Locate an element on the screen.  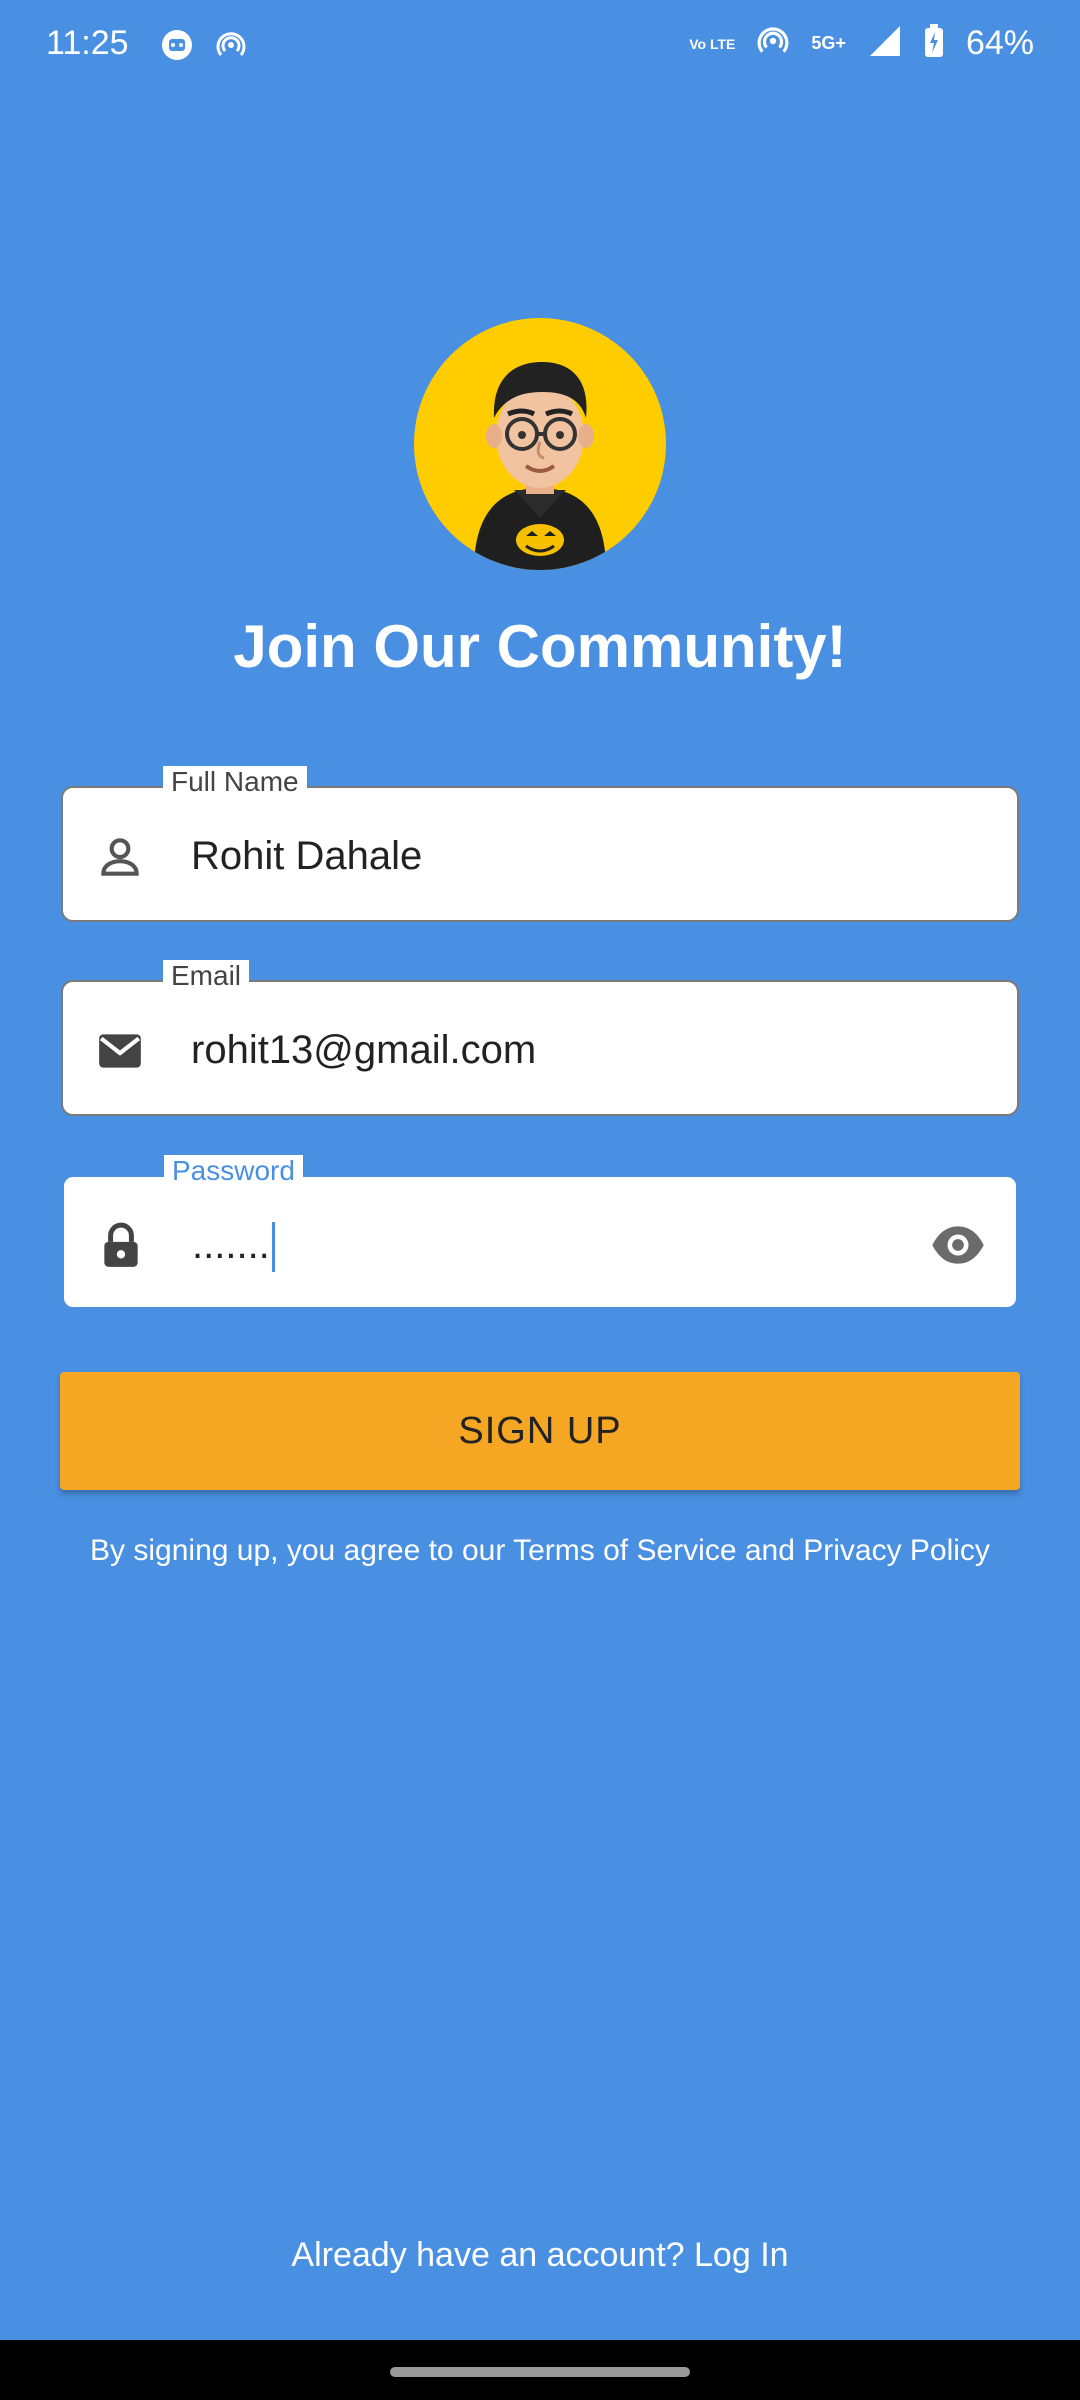
full-name-field: Full Name Rohit Dahale is located at coordinates (540, 844).